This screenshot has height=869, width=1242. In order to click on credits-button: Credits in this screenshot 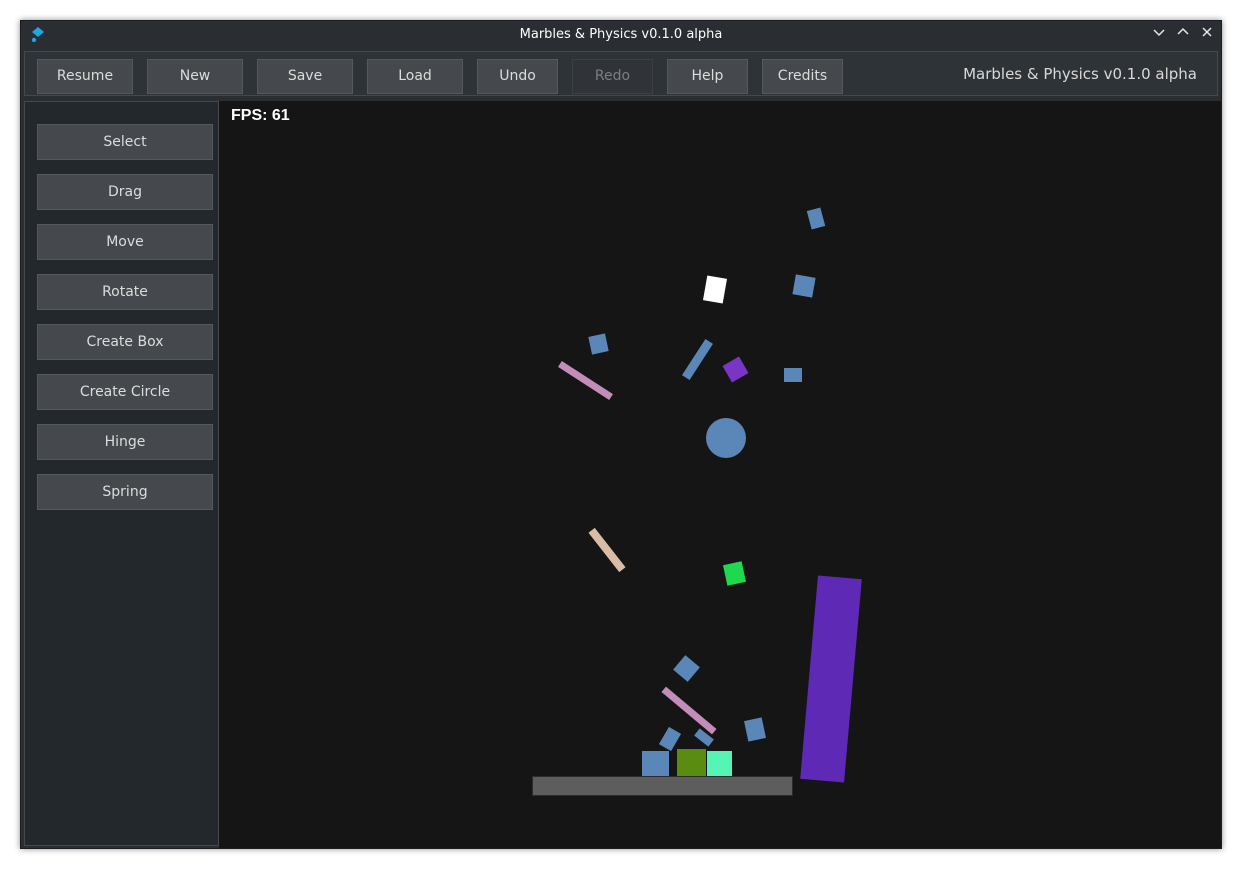, I will do `click(802, 76)`.